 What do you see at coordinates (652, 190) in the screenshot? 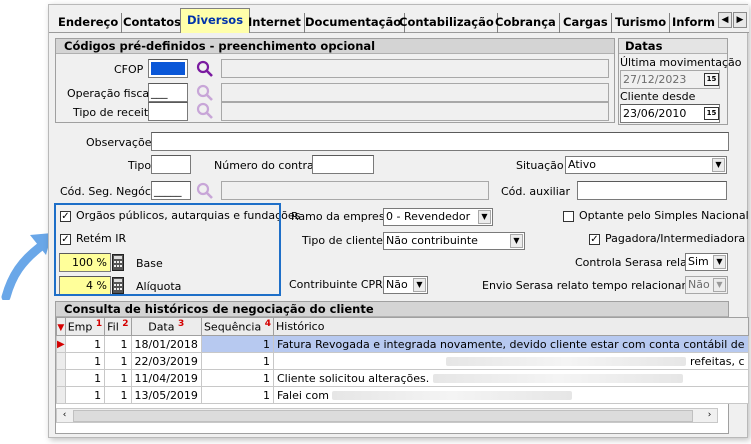
I see `cod-auxiliar-field` at bounding box center [652, 190].